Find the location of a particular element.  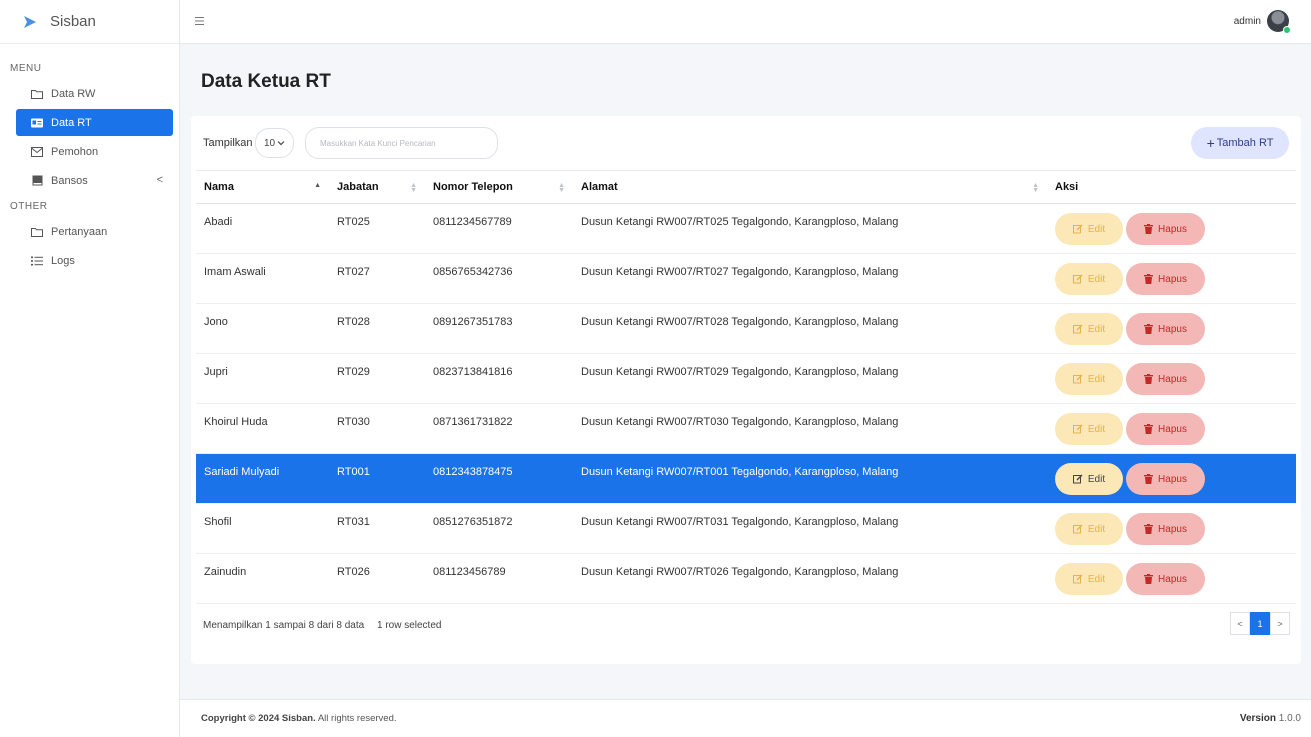

chevron-left-icon: < is located at coordinates (160, 180).